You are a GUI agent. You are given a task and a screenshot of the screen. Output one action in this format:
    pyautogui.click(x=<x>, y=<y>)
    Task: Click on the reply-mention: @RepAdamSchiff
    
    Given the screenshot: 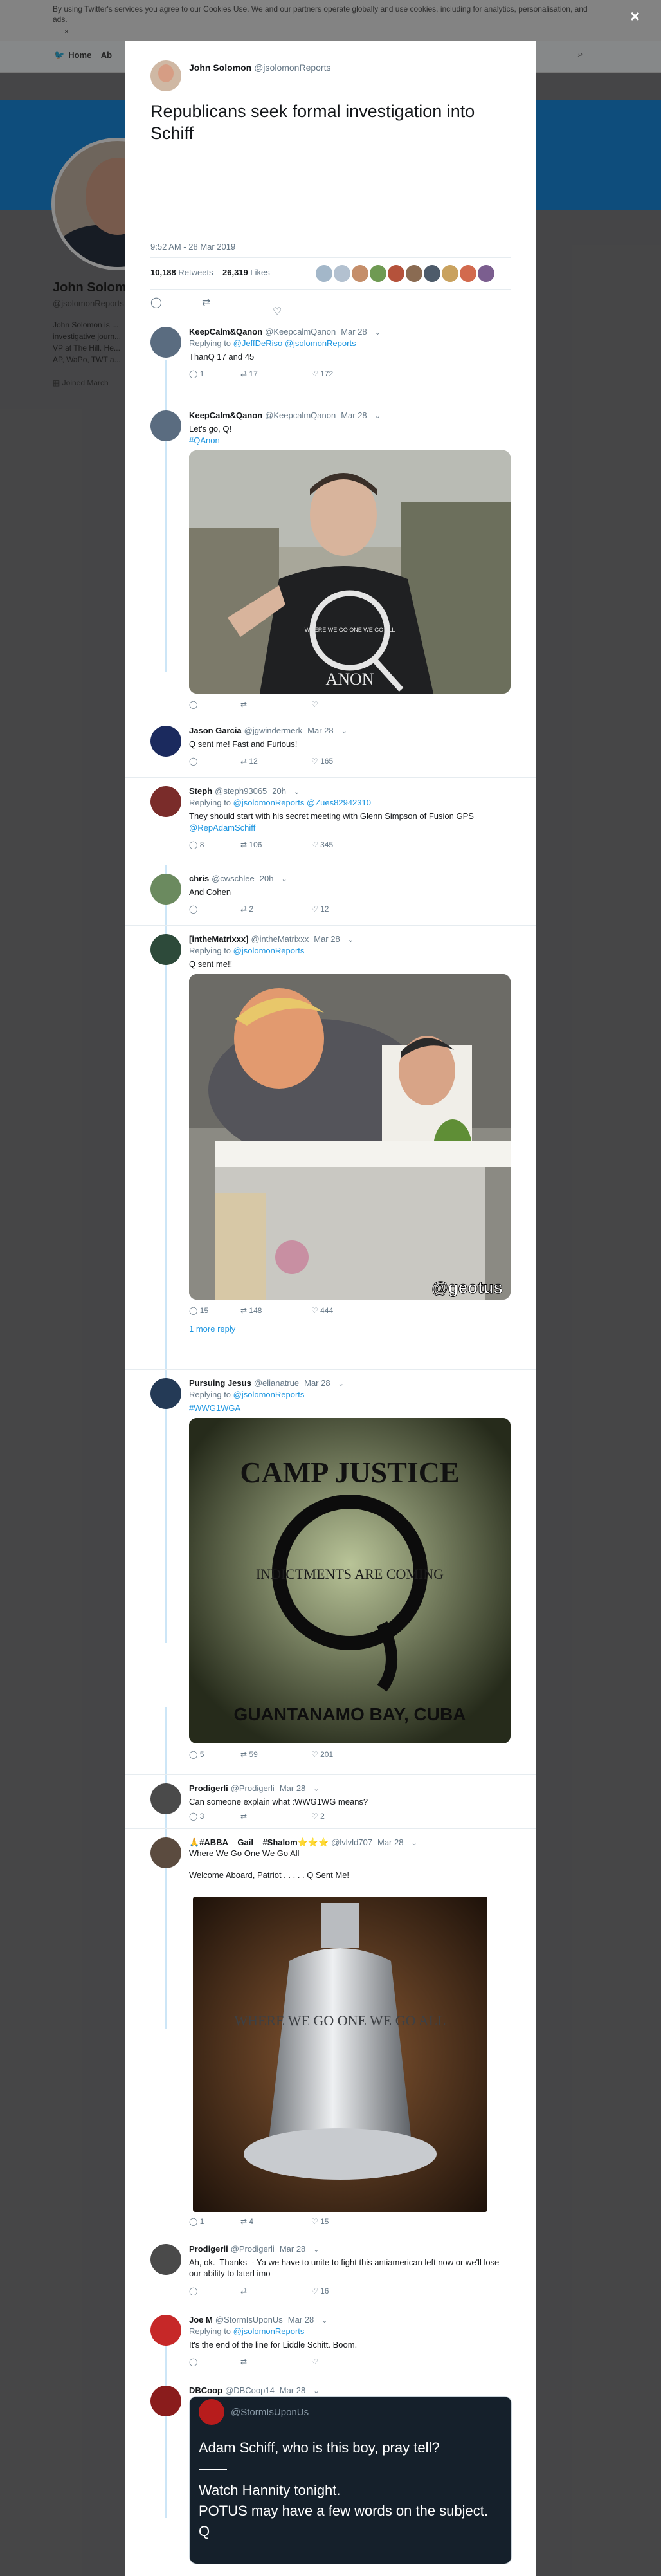 What is the action you would take?
    pyautogui.click(x=350, y=827)
    